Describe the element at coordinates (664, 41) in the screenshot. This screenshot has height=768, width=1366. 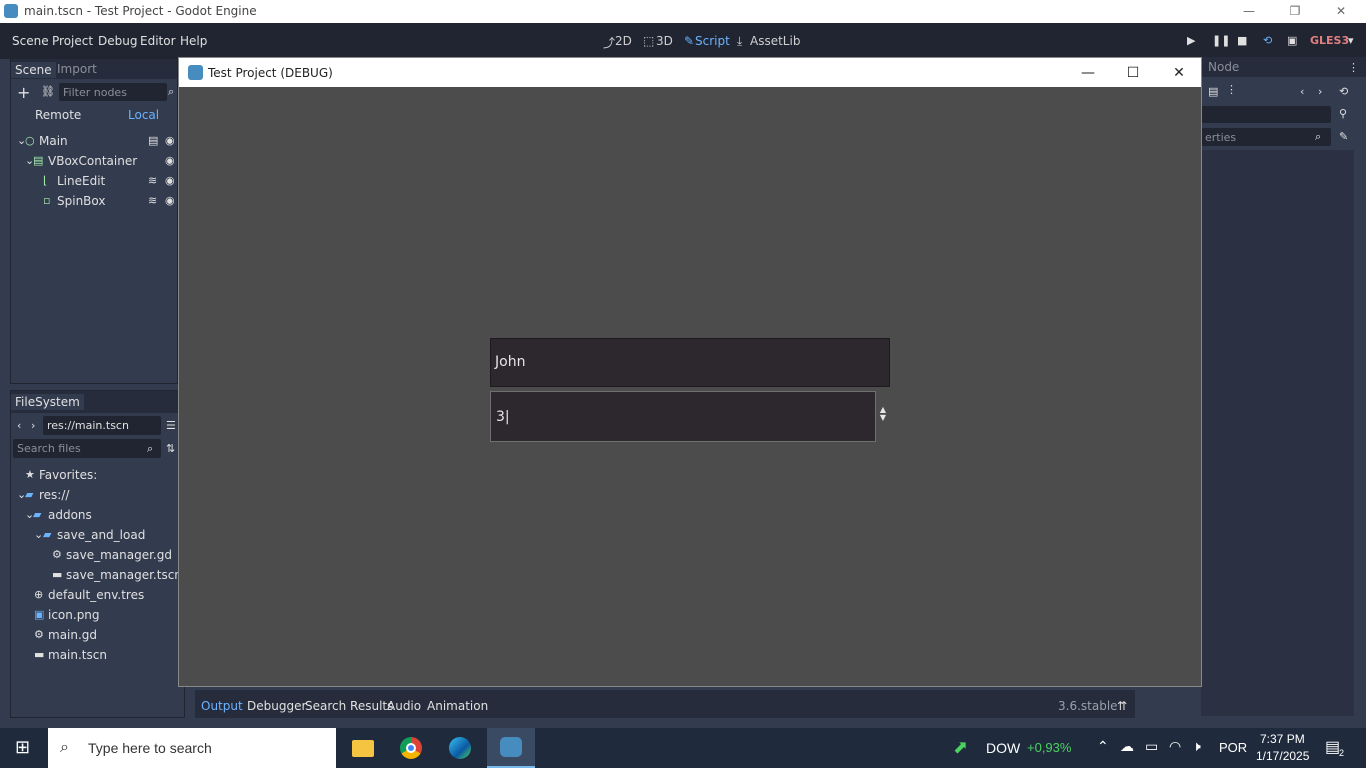
I see `workspace-3d: 3D` at that location.